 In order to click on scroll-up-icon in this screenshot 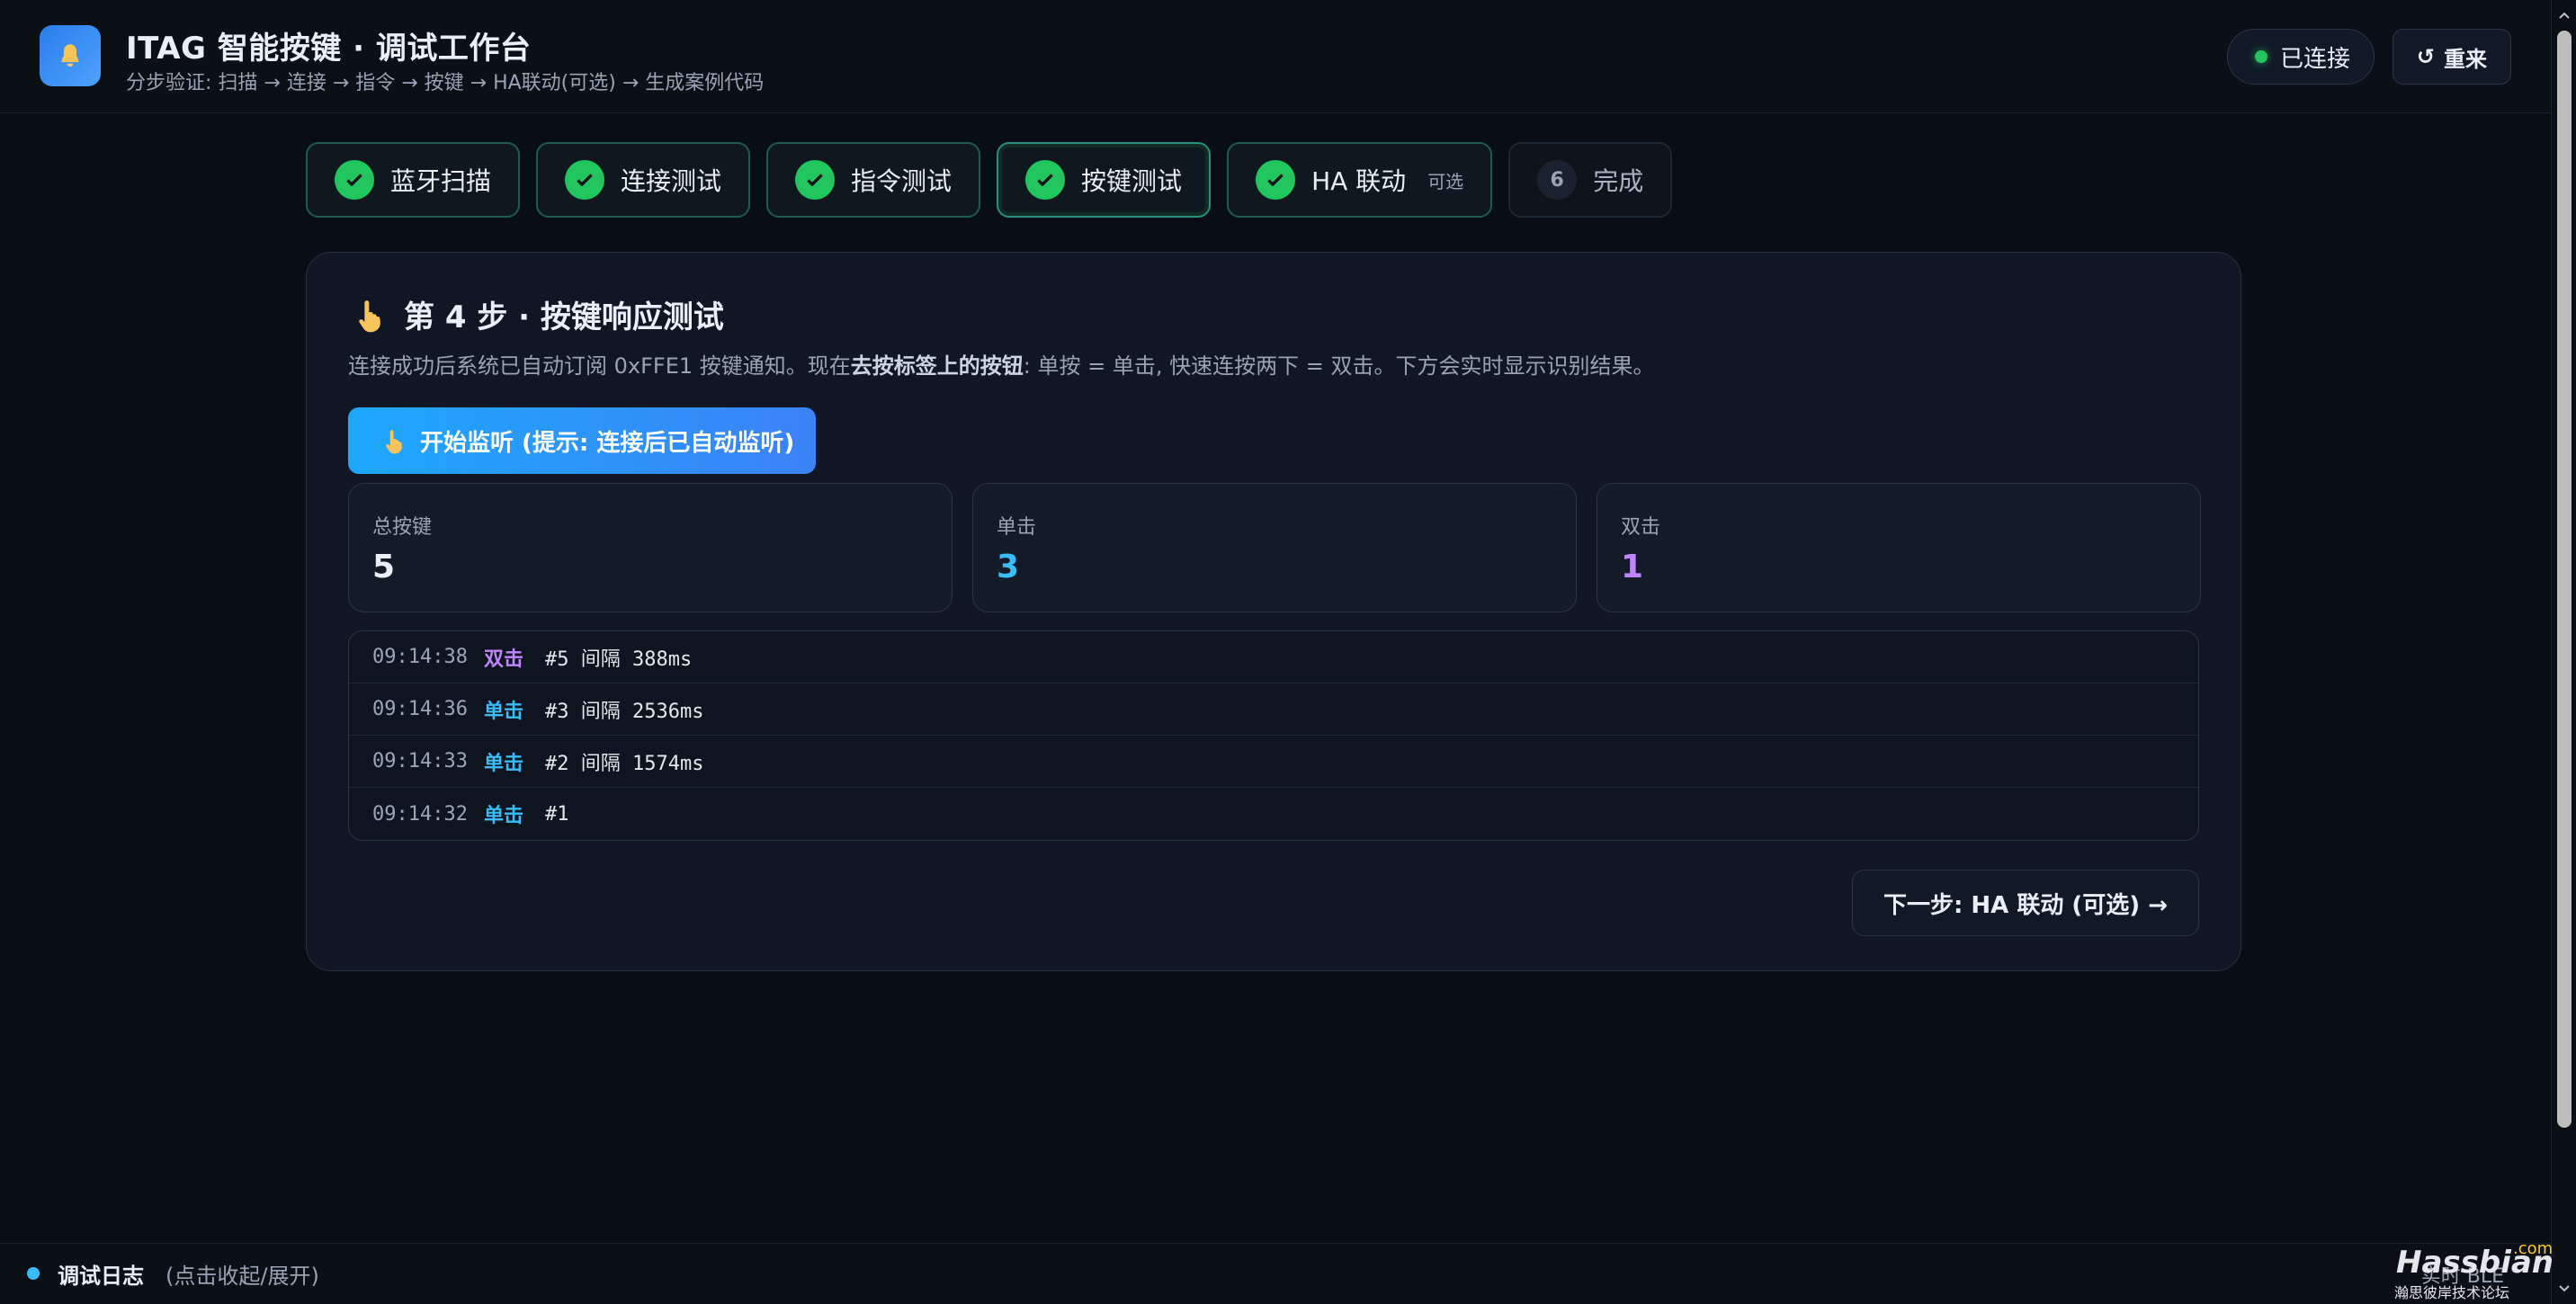, I will do `click(2564, 16)`.